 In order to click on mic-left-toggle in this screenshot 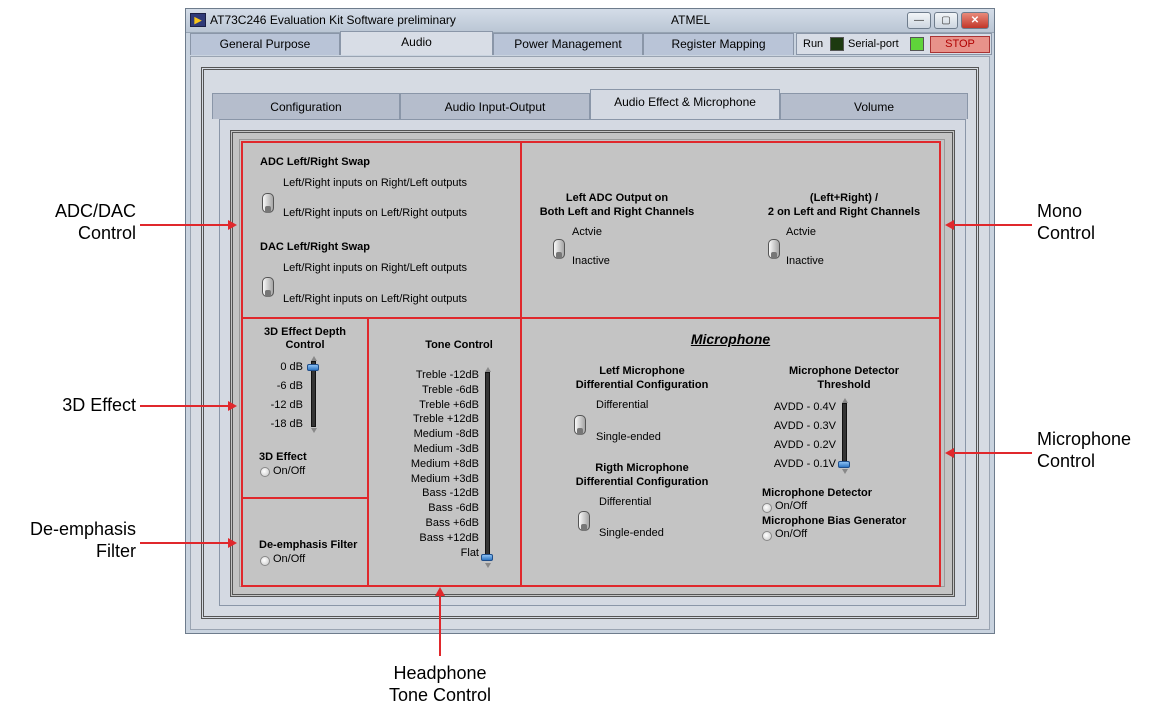, I will do `click(580, 425)`.